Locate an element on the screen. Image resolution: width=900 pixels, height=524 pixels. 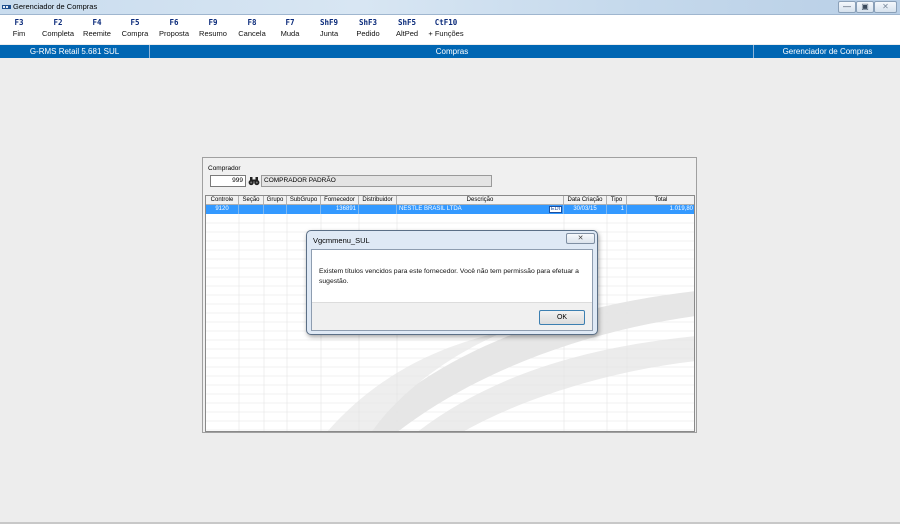
fkey-code: F3 is located at coordinates (19, 22).